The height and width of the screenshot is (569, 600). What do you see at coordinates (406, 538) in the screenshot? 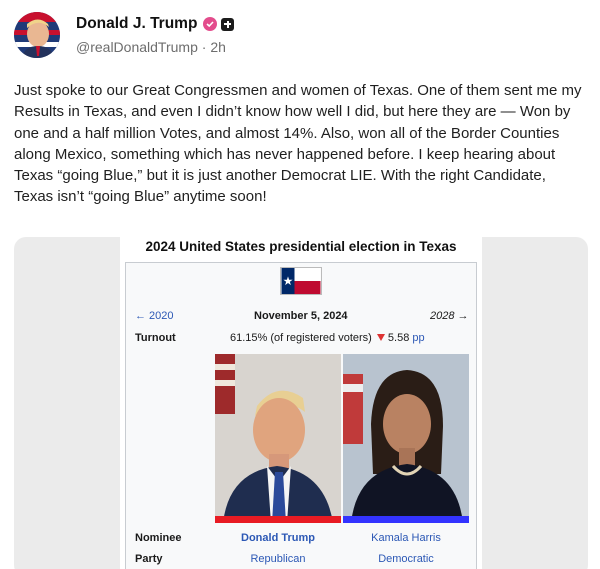
I see `harris-name-link: Kamala Harris` at bounding box center [406, 538].